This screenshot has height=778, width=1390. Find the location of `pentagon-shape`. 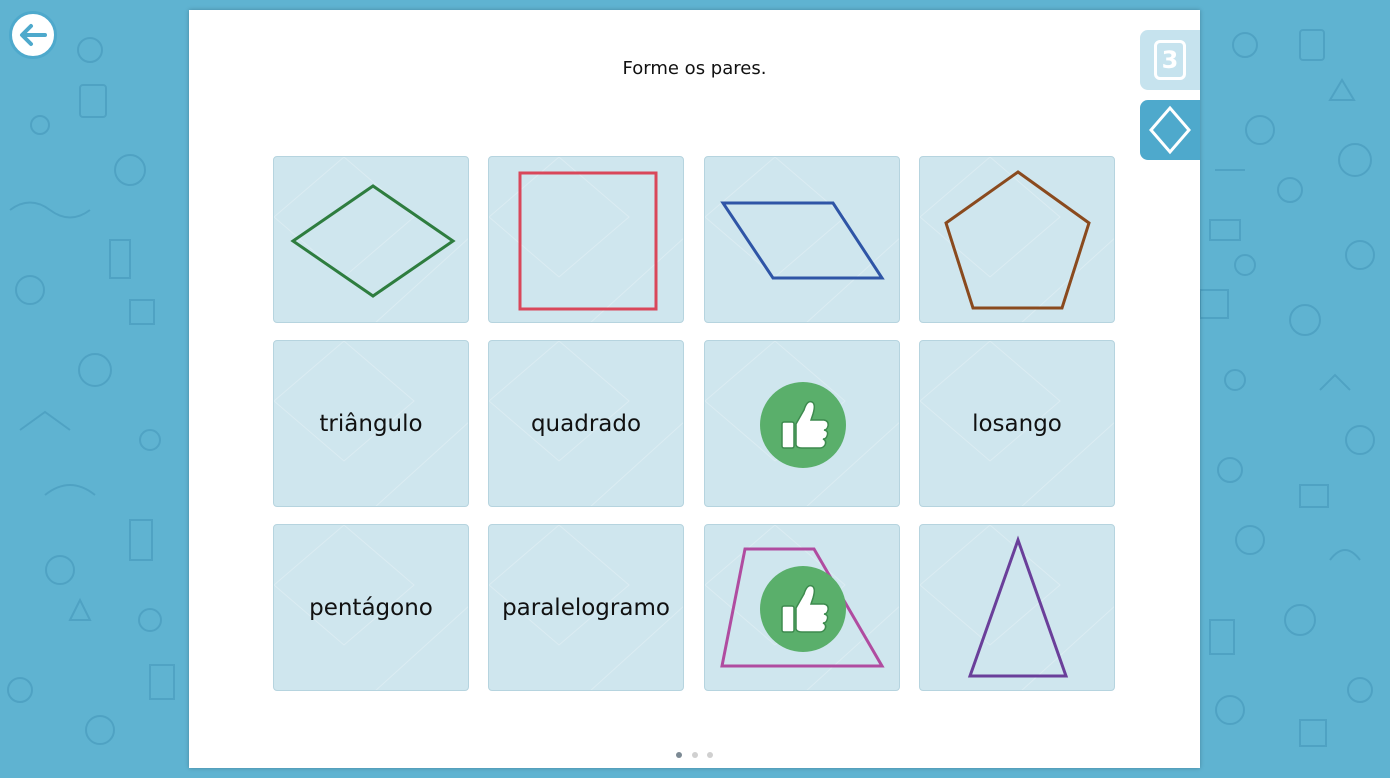

pentagon-shape is located at coordinates (1017, 240).